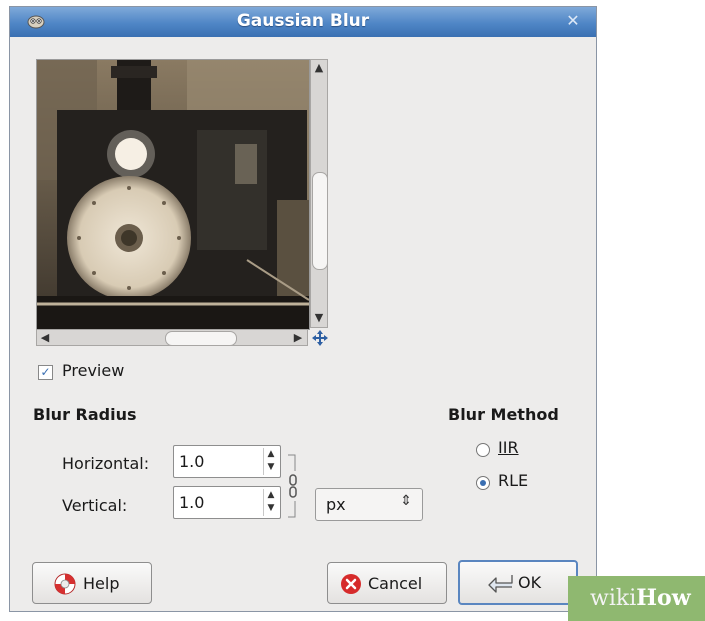  What do you see at coordinates (293, 486) in the screenshot?
I see `chain-link-icon` at bounding box center [293, 486].